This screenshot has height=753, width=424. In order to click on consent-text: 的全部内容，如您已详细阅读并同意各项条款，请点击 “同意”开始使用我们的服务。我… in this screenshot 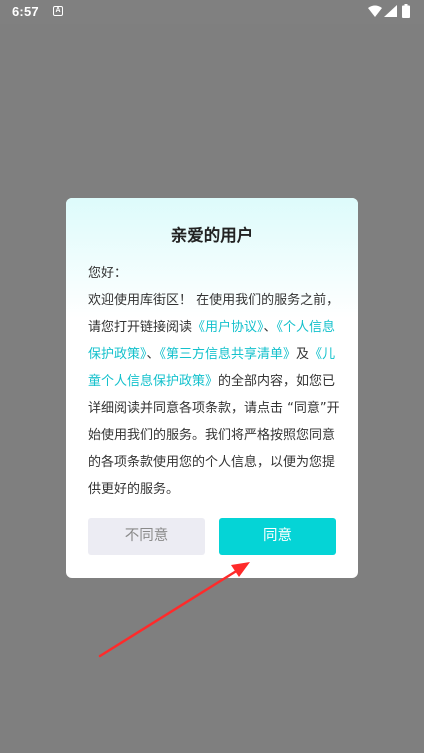, I will do `click(214, 435)`.